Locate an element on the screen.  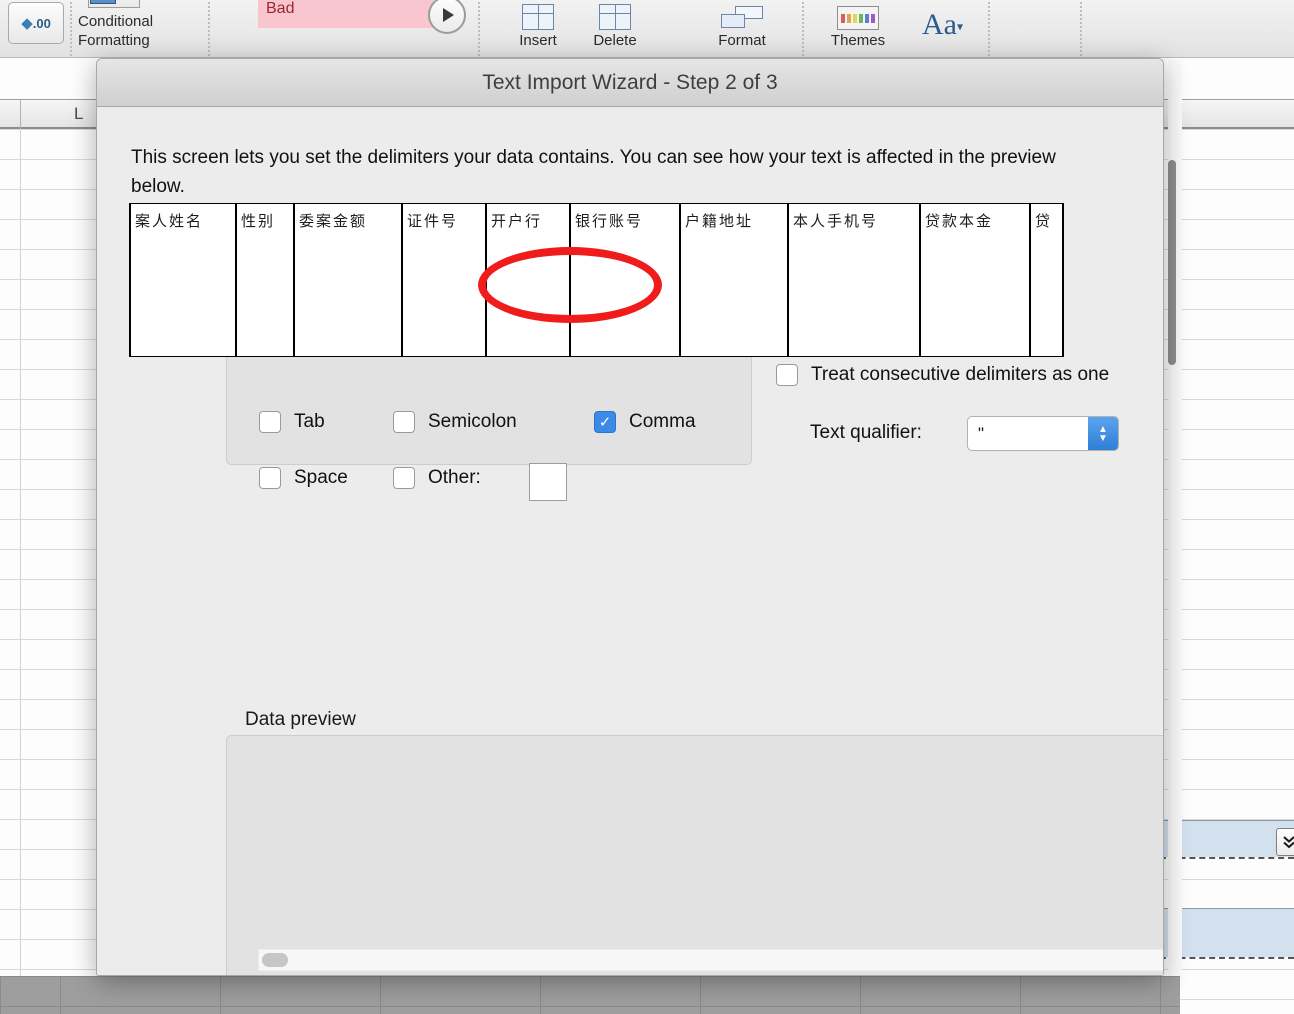
format-command: Format is located at coordinates (742, 24).